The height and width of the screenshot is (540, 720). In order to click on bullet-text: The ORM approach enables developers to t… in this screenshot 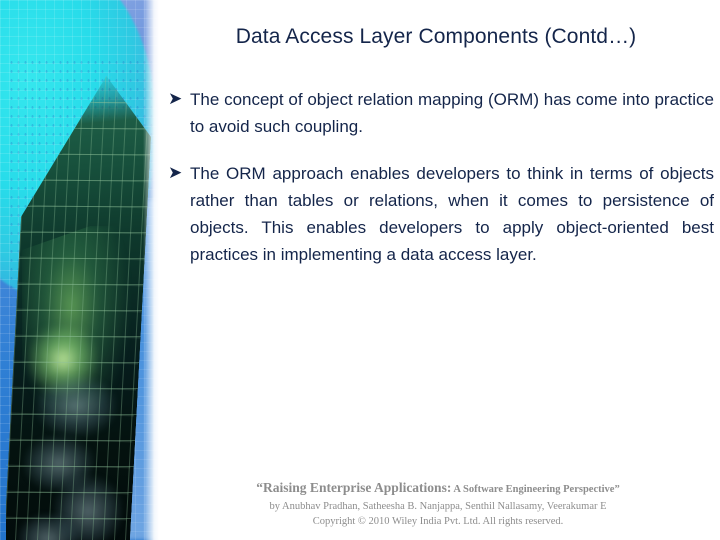, I will do `click(452, 214)`.